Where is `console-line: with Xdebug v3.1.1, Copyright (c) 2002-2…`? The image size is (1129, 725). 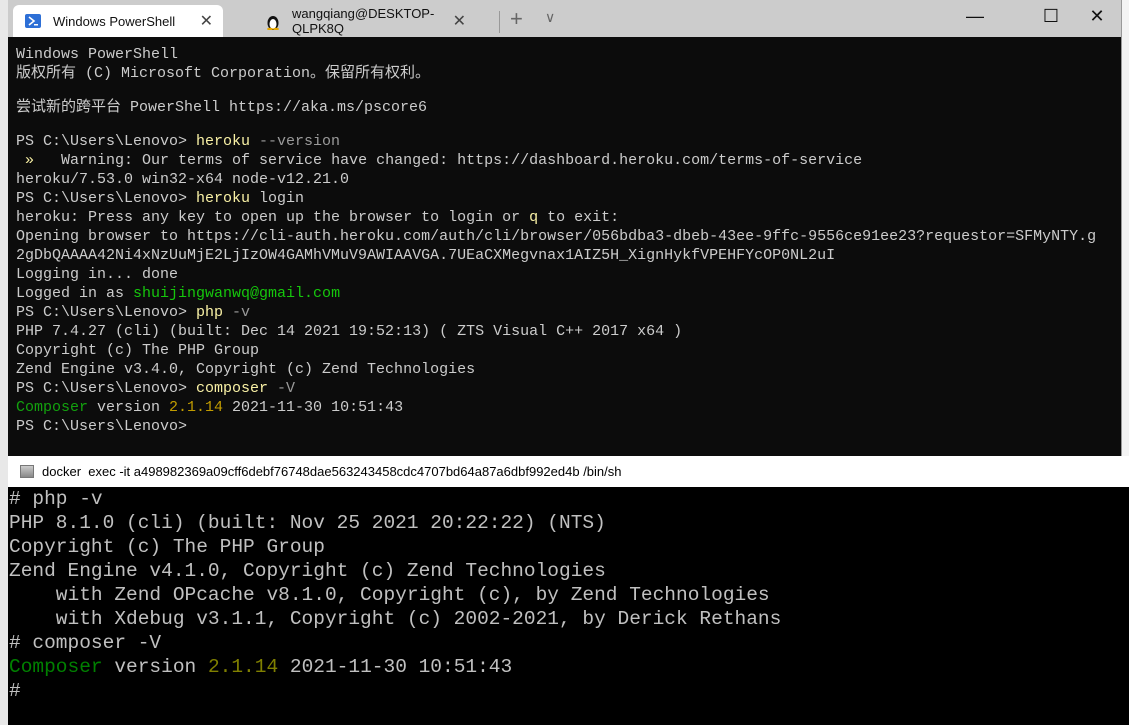 console-line: with Xdebug v3.1.1, Copyright (c) 2002-2… is located at coordinates (395, 619).